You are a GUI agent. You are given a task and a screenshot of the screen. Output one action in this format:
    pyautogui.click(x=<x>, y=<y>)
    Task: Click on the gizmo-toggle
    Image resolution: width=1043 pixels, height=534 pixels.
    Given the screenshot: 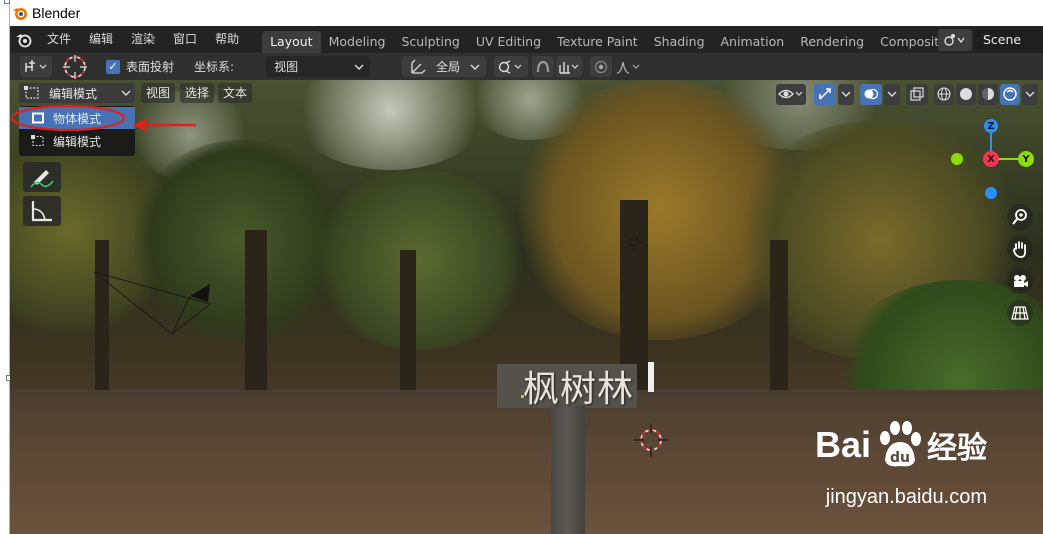 What is the action you would take?
    pyautogui.click(x=825, y=94)
    